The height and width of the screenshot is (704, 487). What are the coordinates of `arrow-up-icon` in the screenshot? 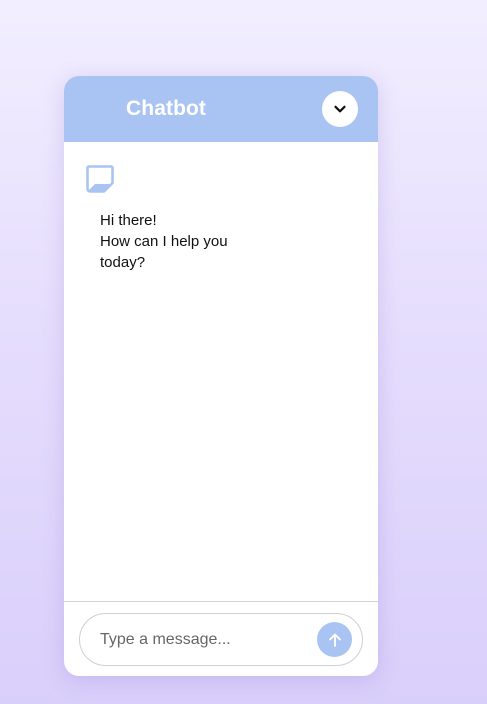 It's located at (334, 640).